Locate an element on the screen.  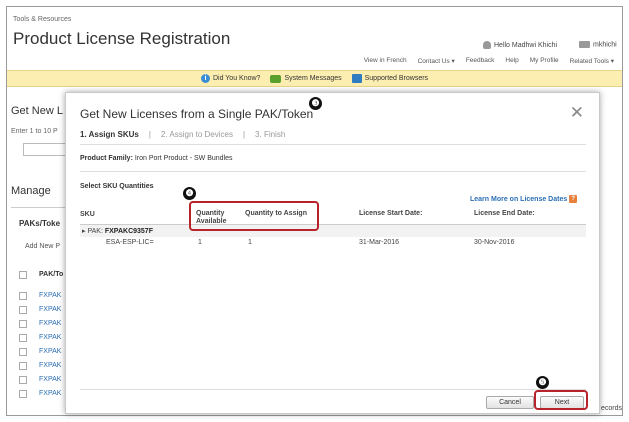
user-id: mkhichi is located at coordinates (598, 44).